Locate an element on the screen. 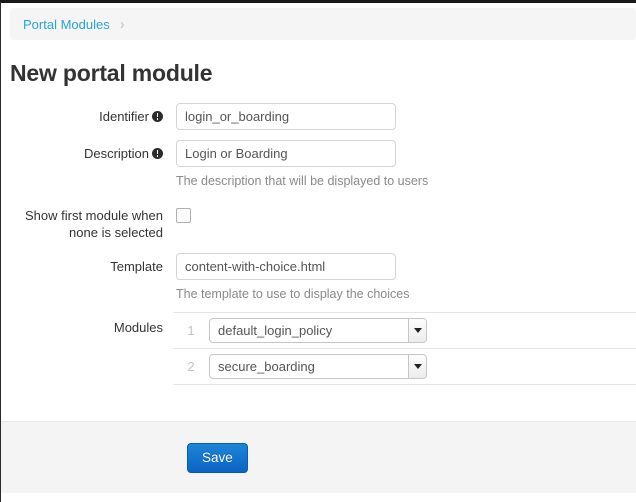 The image size is (636, 502). module-select-wrapper: secure_boarding is located at coordinates (318, 366).